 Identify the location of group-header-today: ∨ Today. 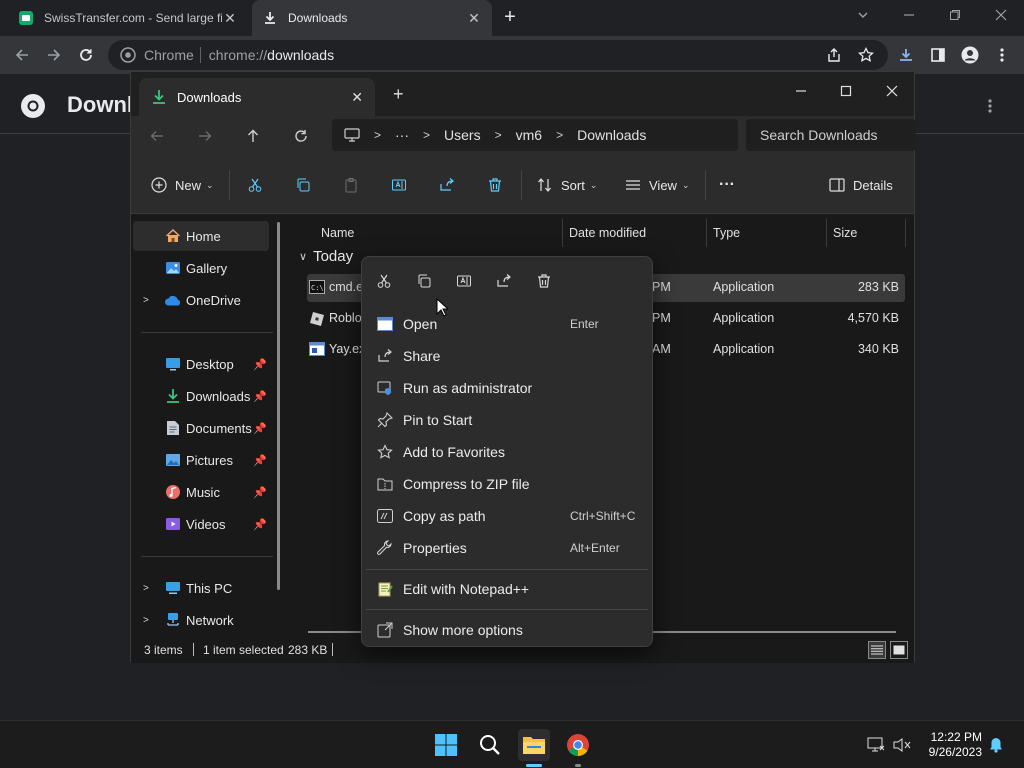
(326, 256).